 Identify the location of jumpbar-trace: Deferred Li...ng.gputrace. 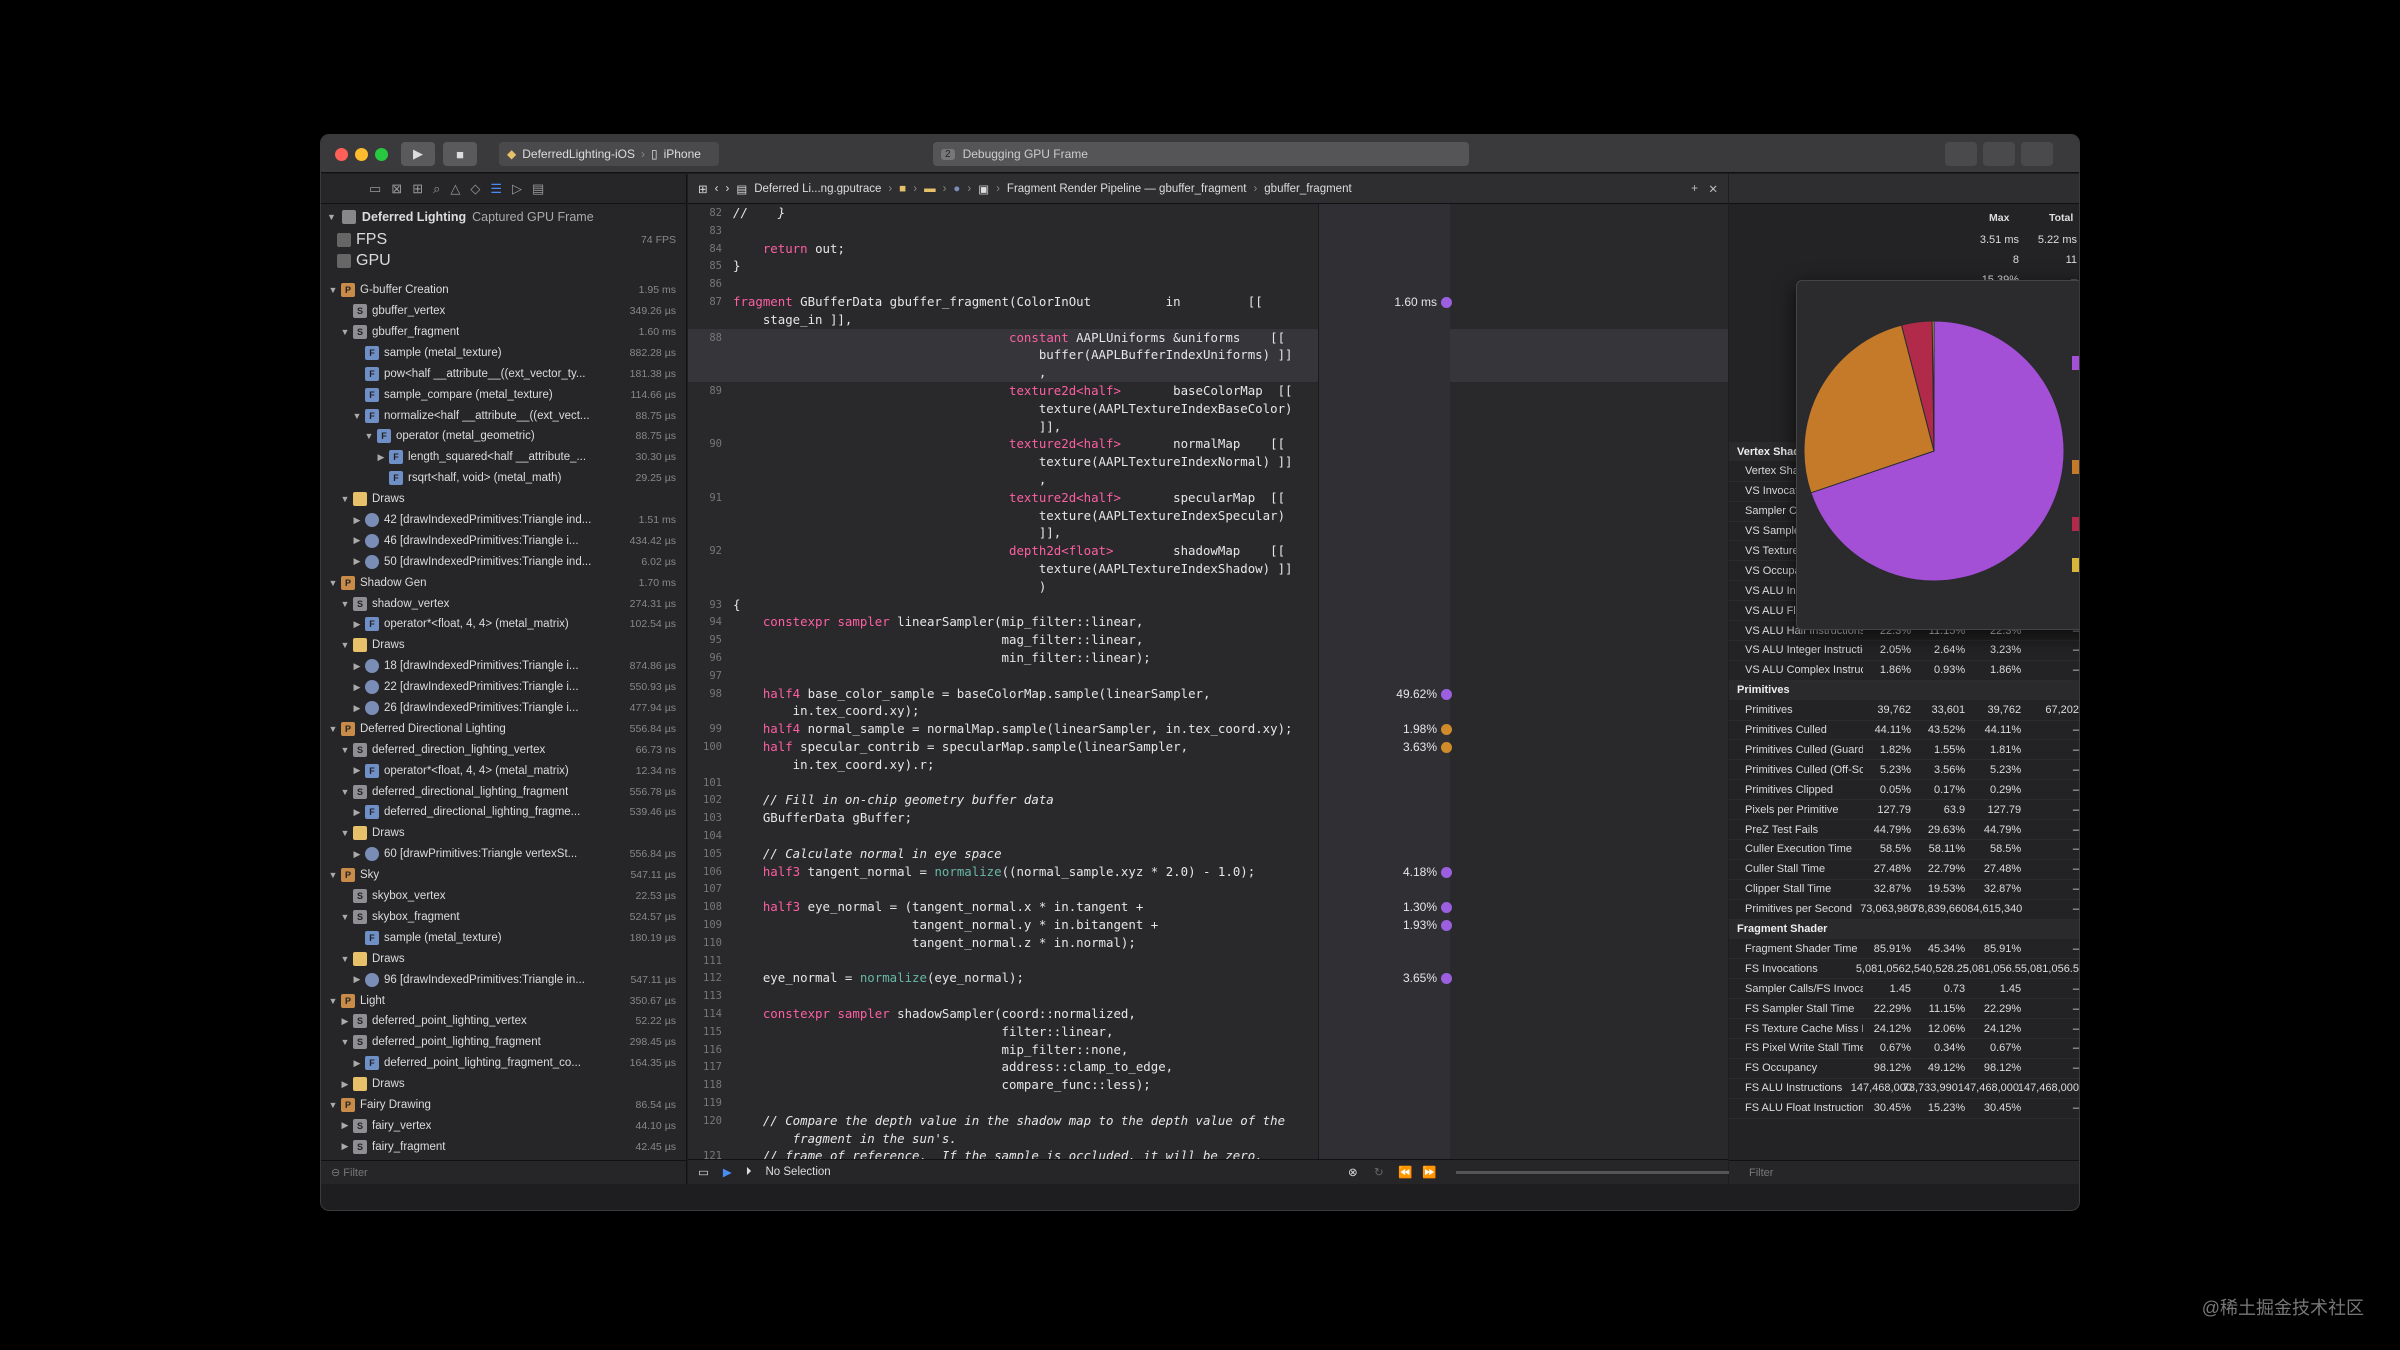
(817, 189).